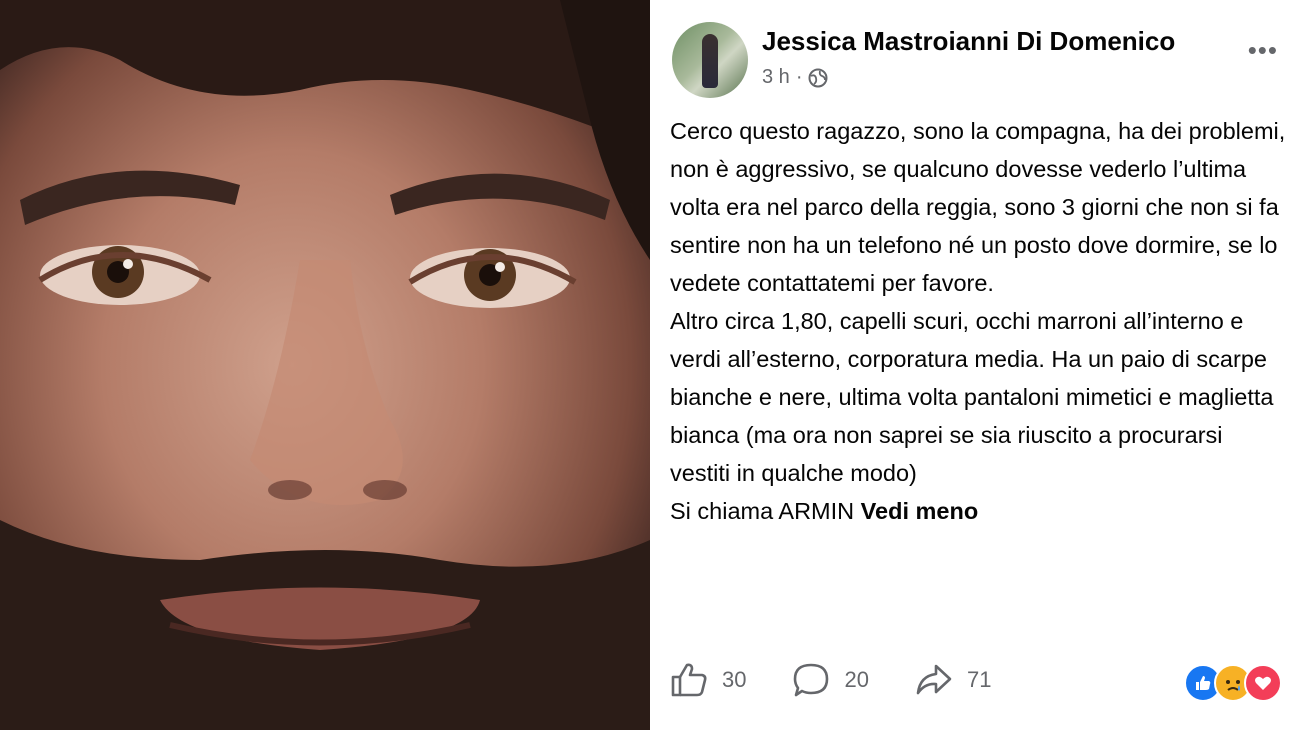 The height and width of the screenshot is (730, 1300). I want to click on see-less-link: Vedi meno, so click(920, 511).